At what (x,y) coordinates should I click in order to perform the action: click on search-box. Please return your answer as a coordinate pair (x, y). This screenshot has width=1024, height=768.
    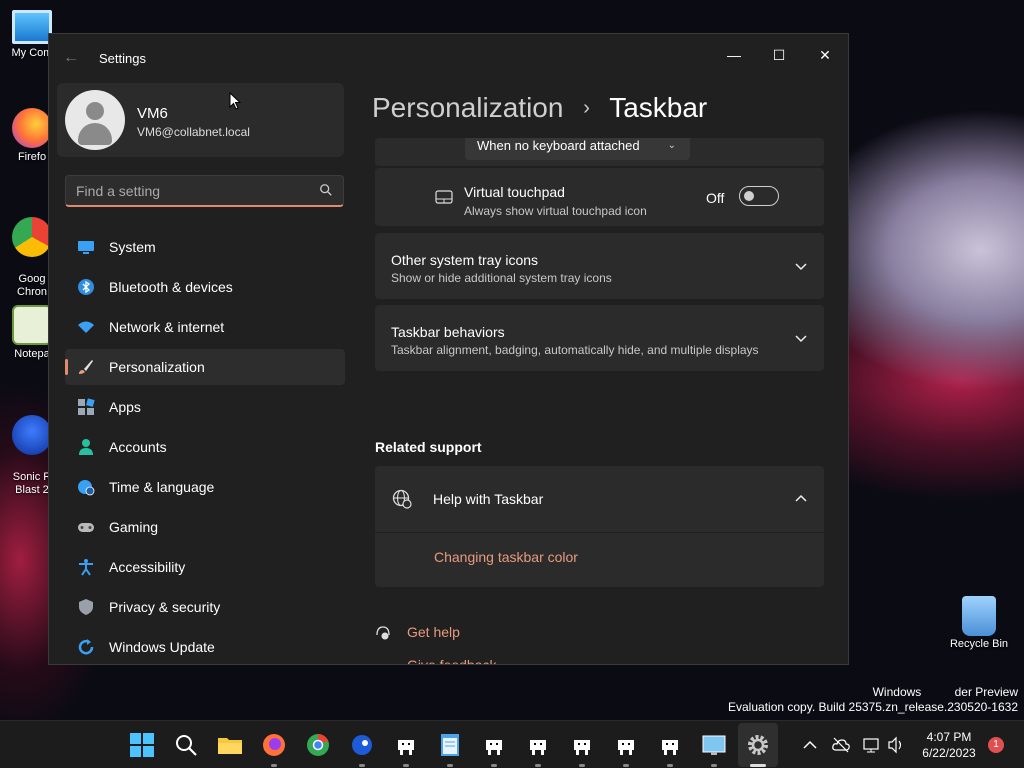
    Looking at the image, I should click on (204, 191).